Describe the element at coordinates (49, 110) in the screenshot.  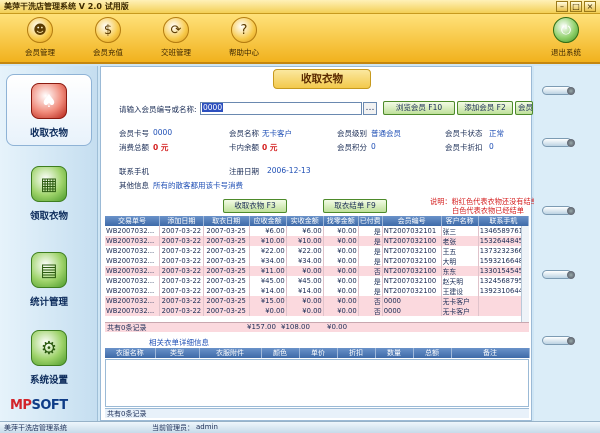
I see `nav-item-receive: ♠ 收取衣物` at that location.